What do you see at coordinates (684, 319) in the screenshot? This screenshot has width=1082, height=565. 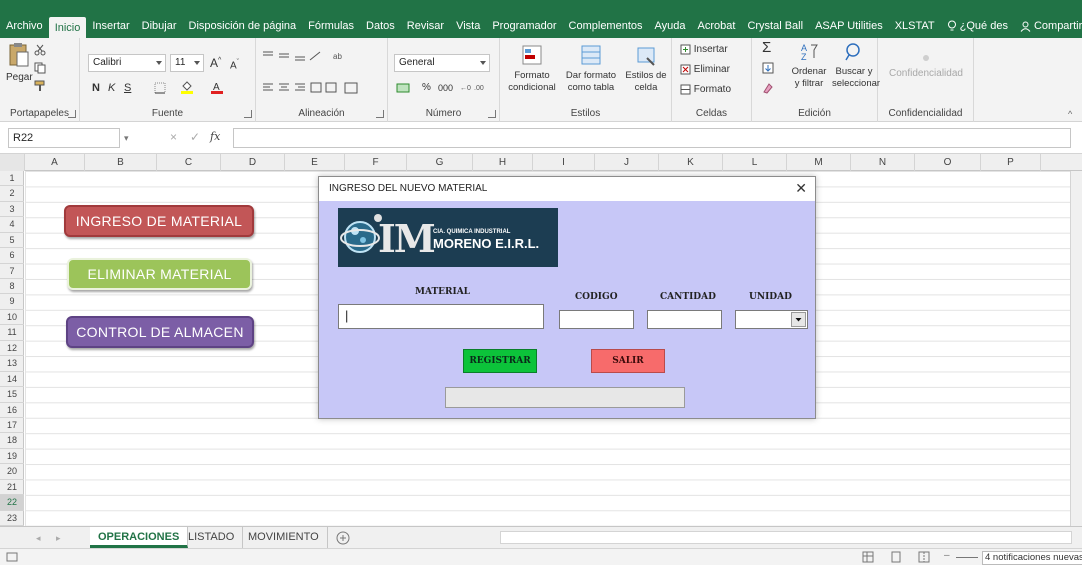 I see `cantidad-input` at bounding box center [684, 319].